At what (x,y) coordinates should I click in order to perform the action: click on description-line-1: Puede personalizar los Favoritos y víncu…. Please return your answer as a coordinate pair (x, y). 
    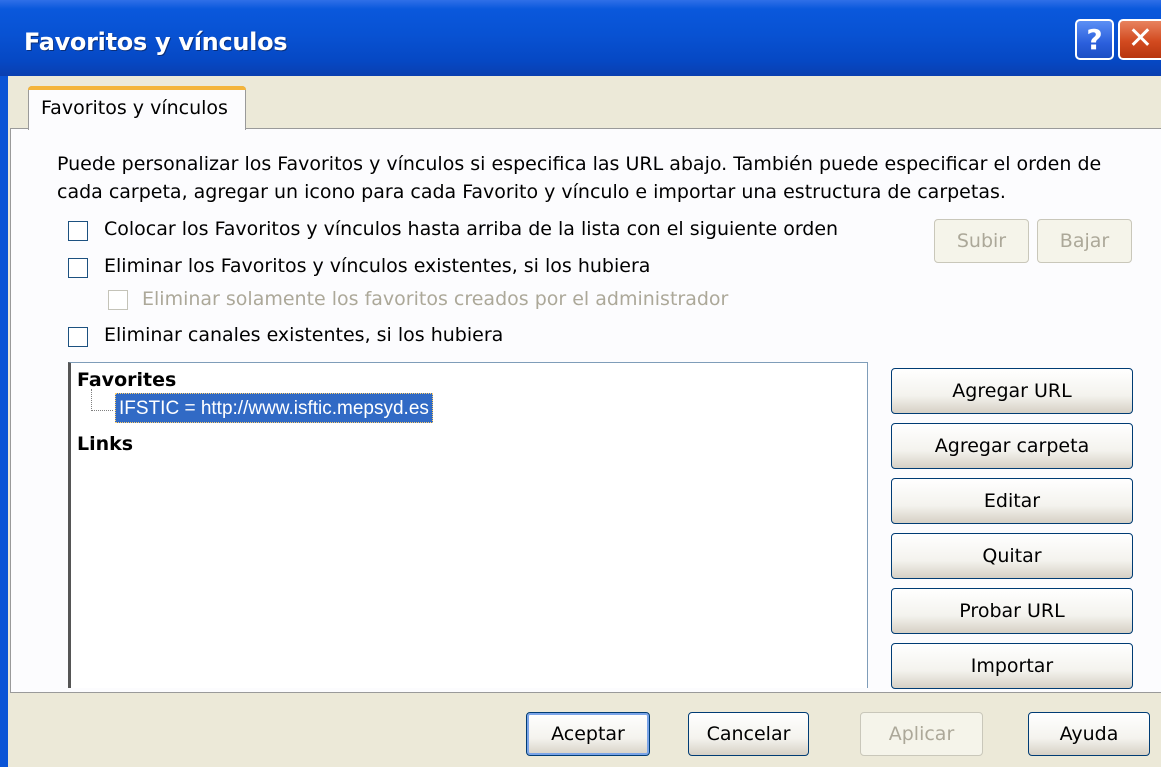
    Looking at the image, I should click on (579, 164).